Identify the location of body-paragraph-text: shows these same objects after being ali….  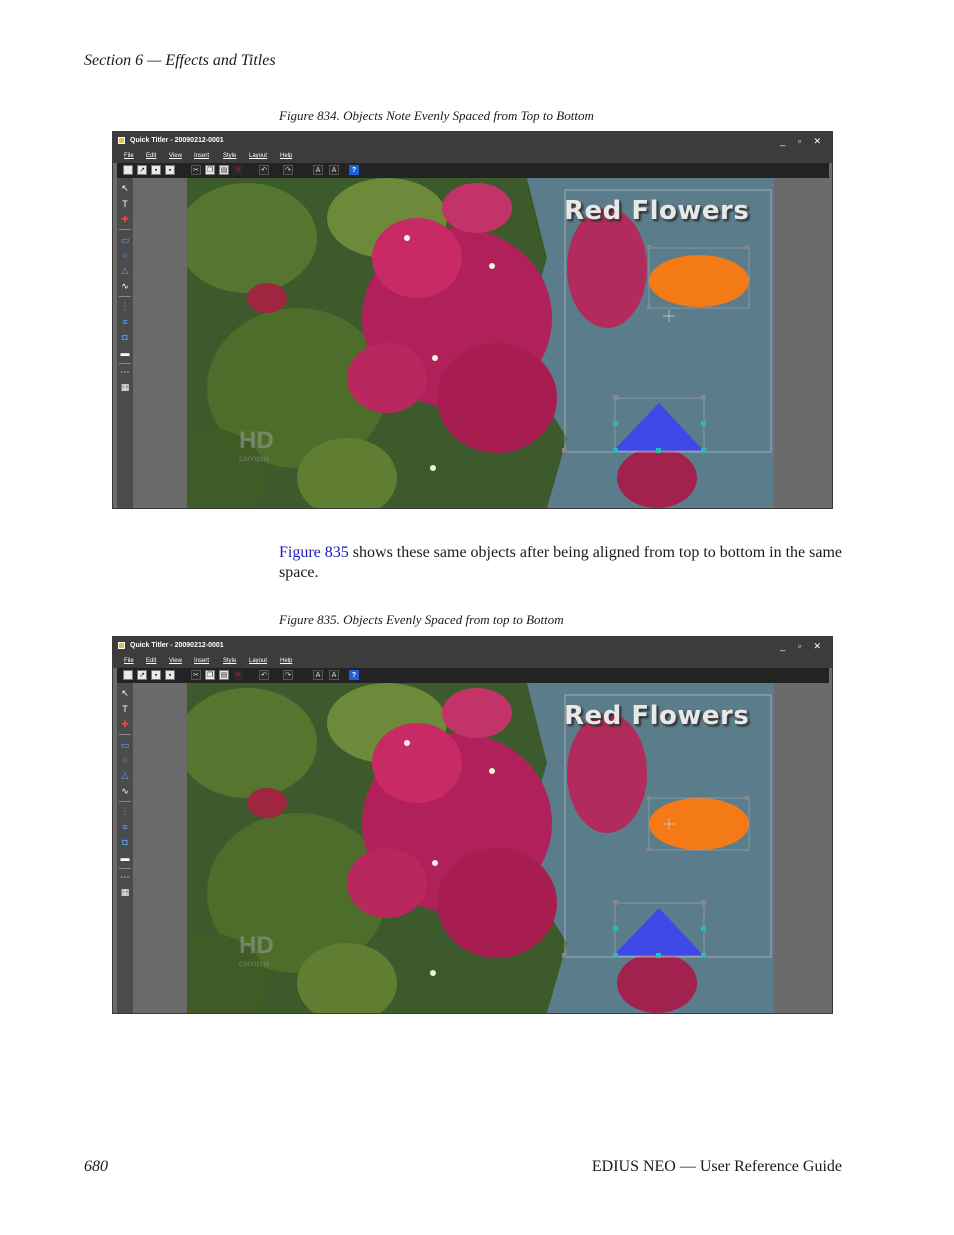
(560, 562).